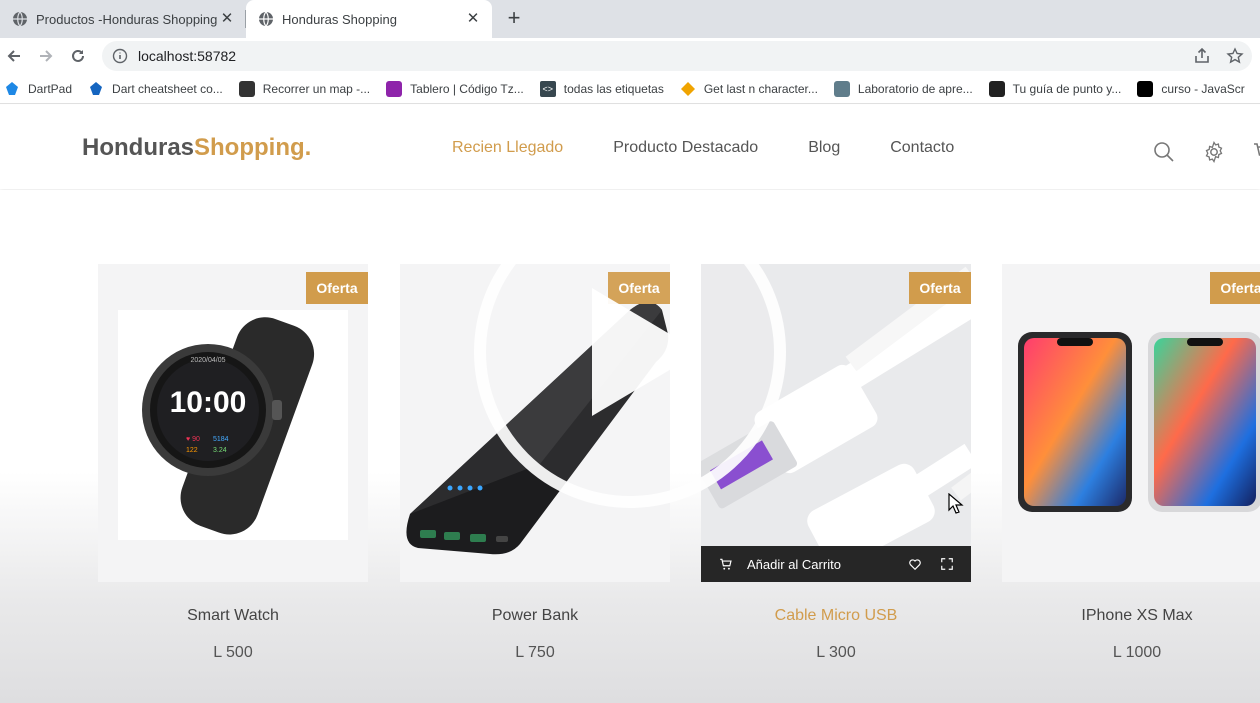 The image size is (1260, 703). What do you see at coordinates (613, 88) in the screenshot?
I see `bookmark-label: todas las etiquetas` at bounding box center [613, 88].